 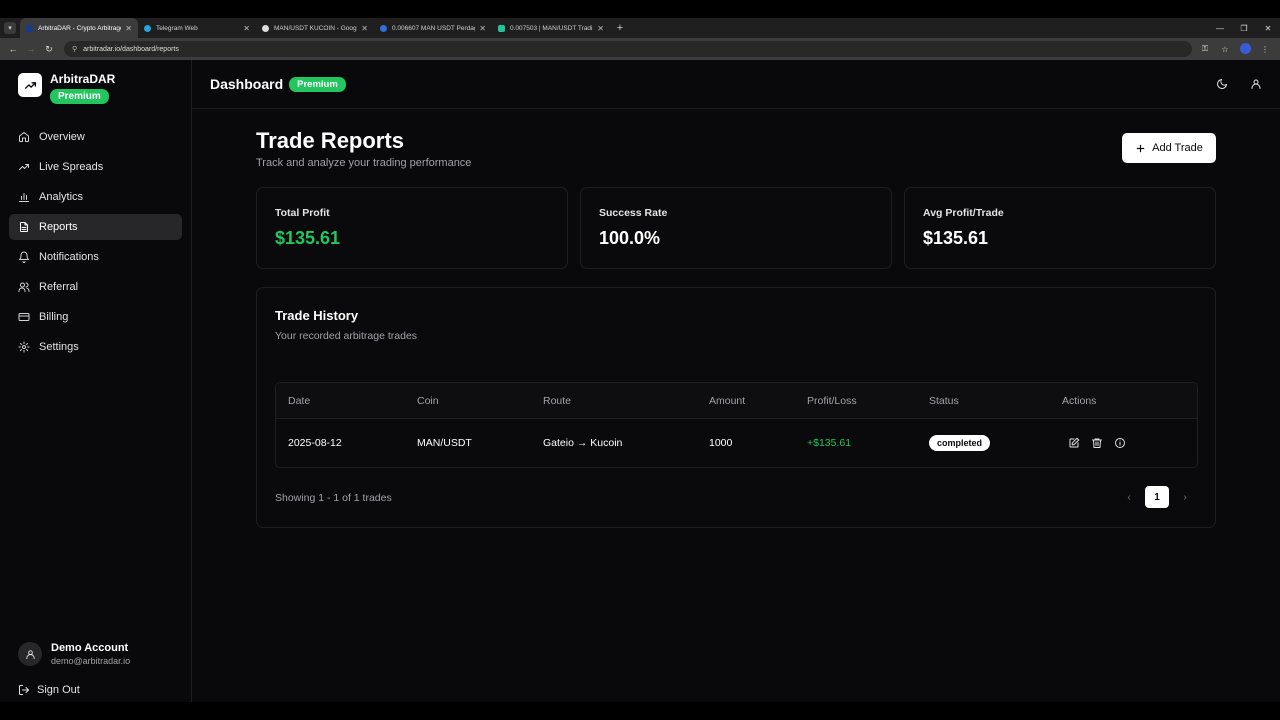 I want to click on sidebar-item-label: Billing, so click(x=54, y=317).